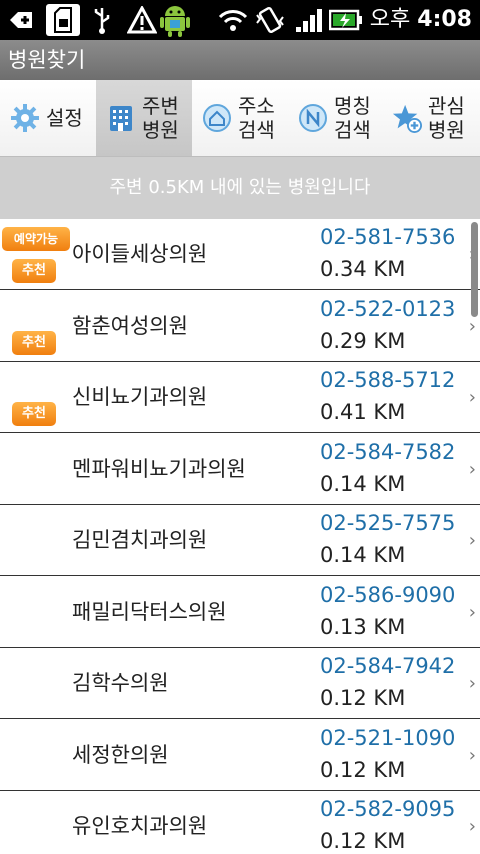  I want to click on hospital-distance: 0.41 KM, so click(363, 412).